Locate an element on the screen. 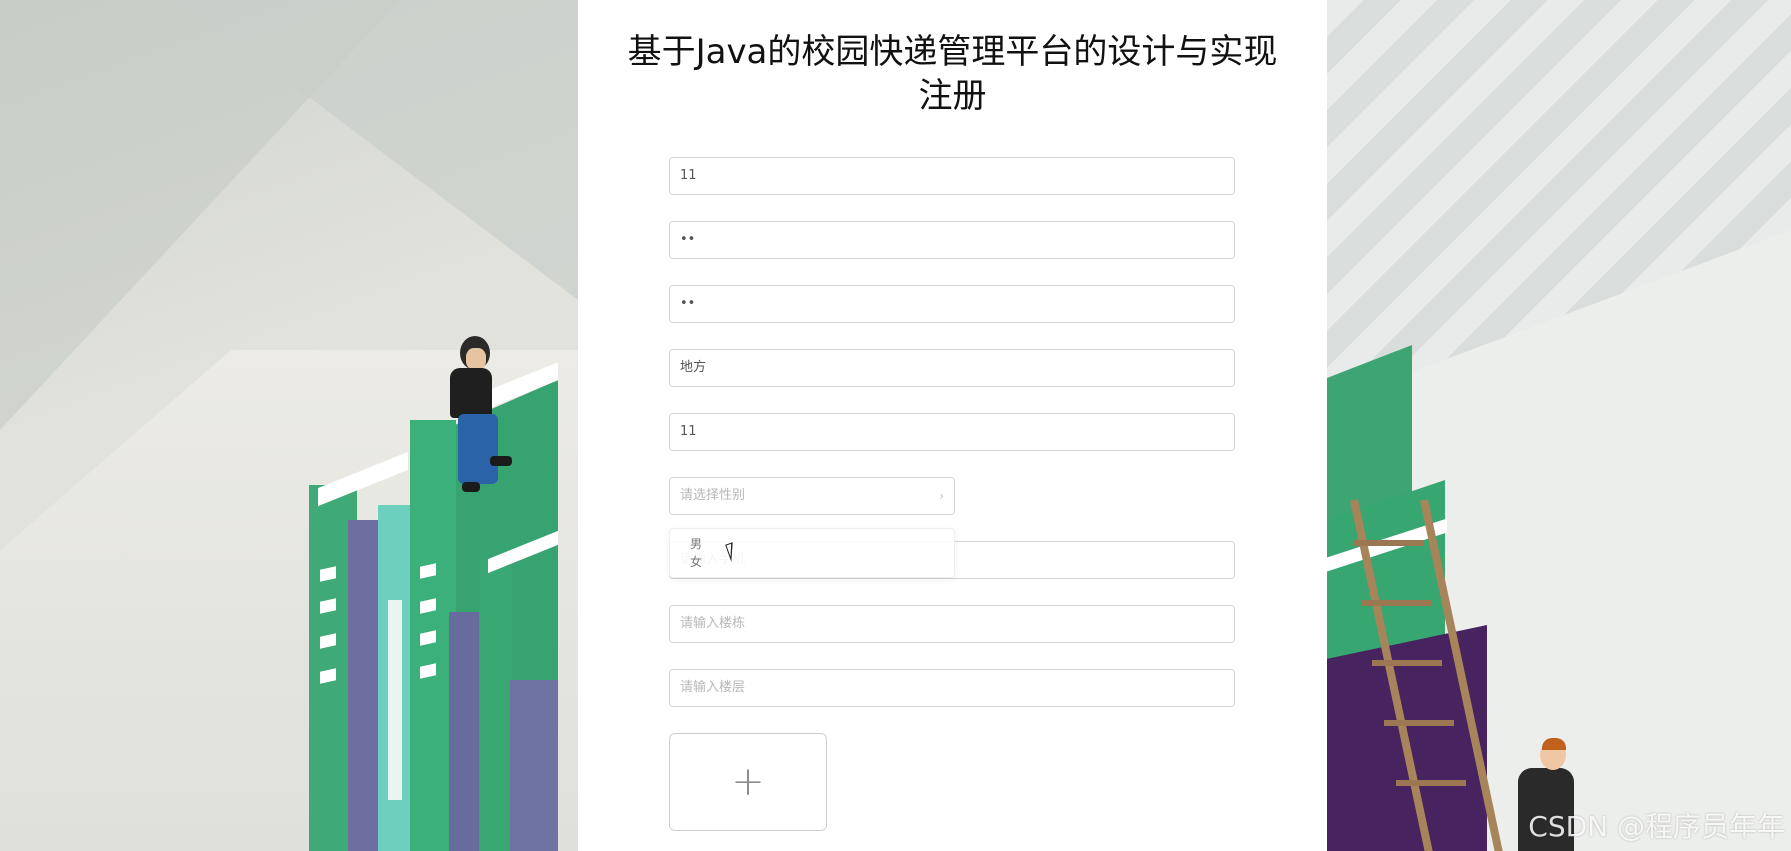 This screenshot has width=1791, height=851. plus-icon: + is located at coordinates (748, 782).